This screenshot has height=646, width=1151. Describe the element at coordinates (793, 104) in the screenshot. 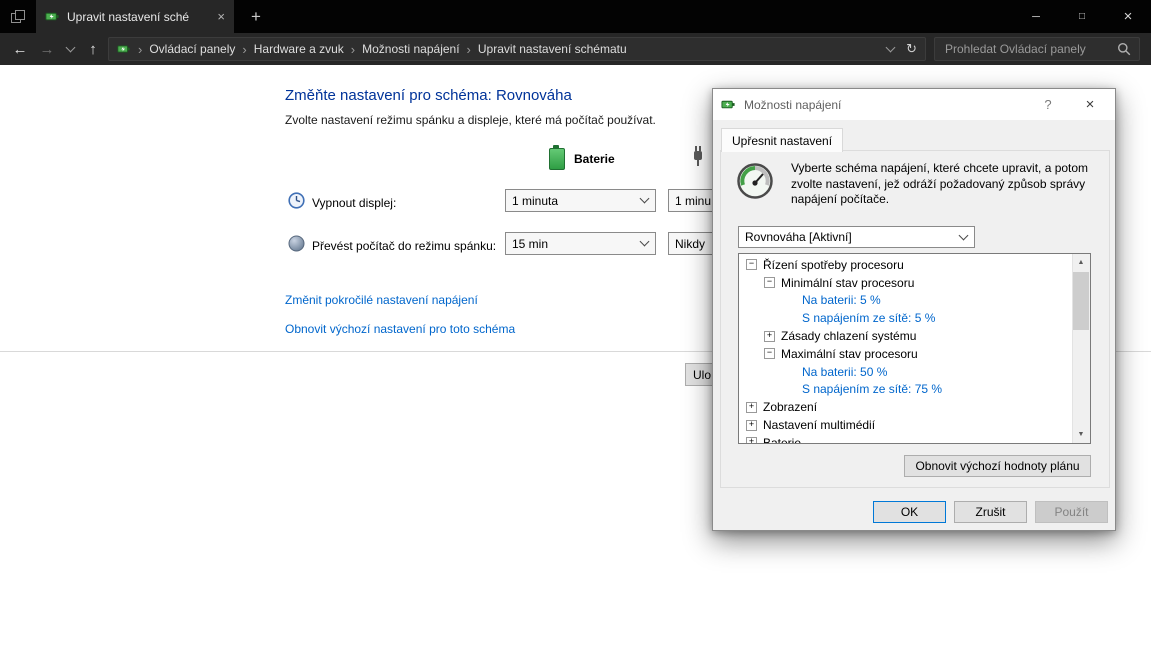

I see `dialog-title: Možnosti napájení` at that location.